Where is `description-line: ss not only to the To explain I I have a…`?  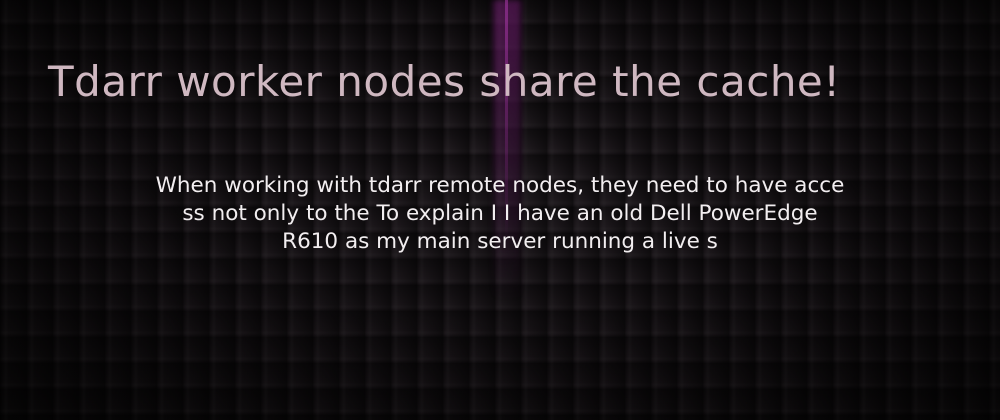 description-line: ss not only to the To explain I I have a… is located at coordinates (500, 213).